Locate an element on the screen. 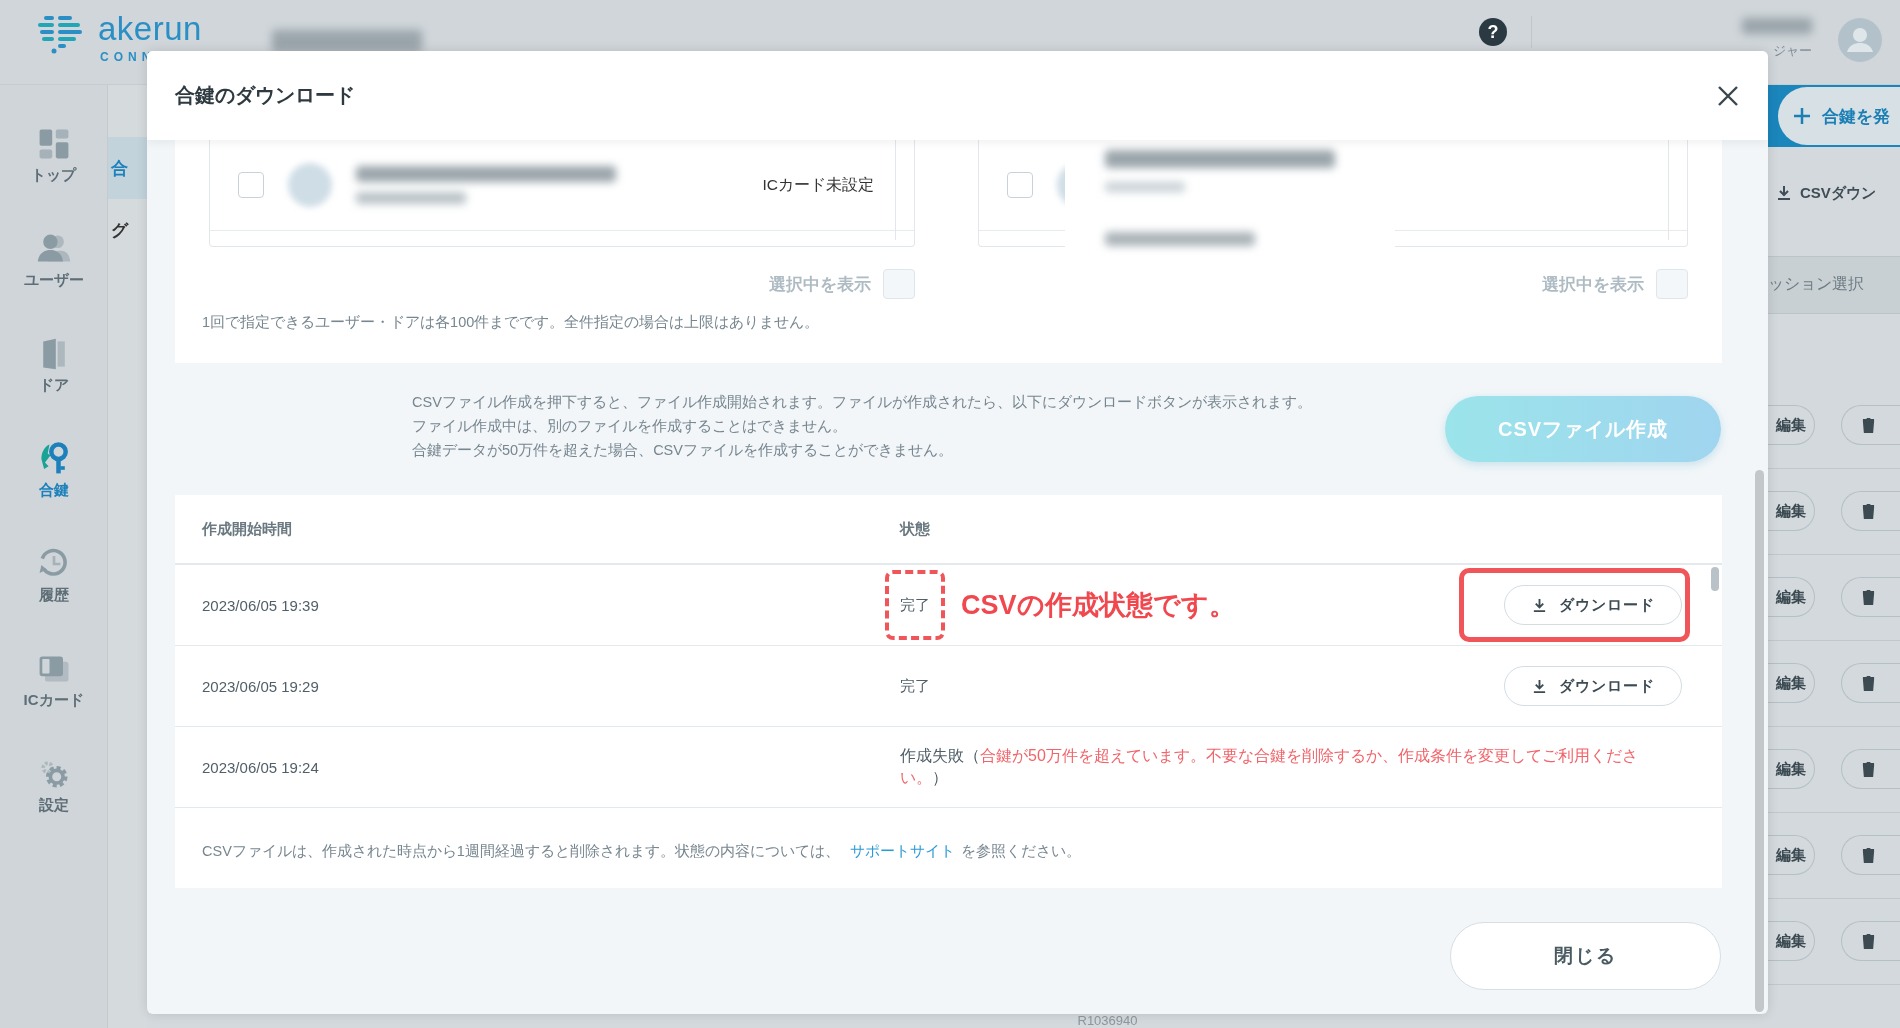  dialog-title: 合鍵のダウンロード is located at coordinates (265, 95).